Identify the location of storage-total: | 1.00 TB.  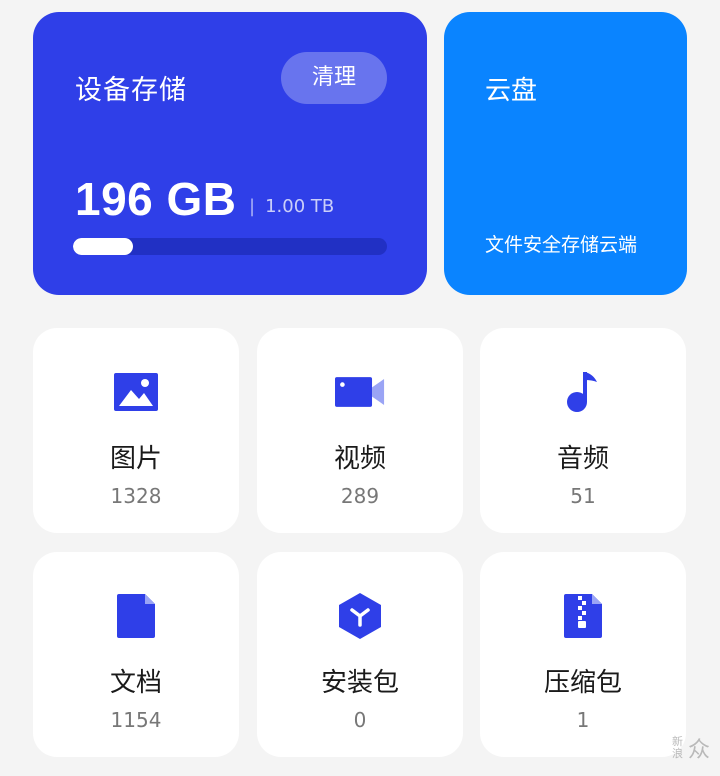
(292, 206).